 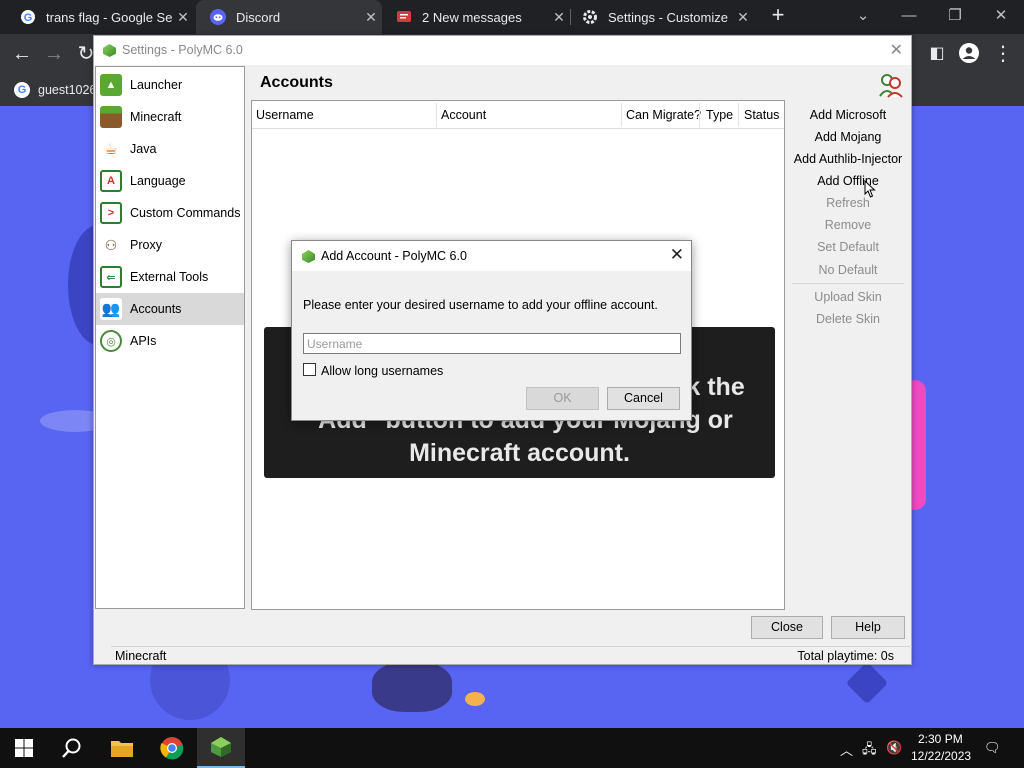 What do you see at coordinates (72, 748) in the screenshot?
I see `search-icon` at bounding box center [72, 748].